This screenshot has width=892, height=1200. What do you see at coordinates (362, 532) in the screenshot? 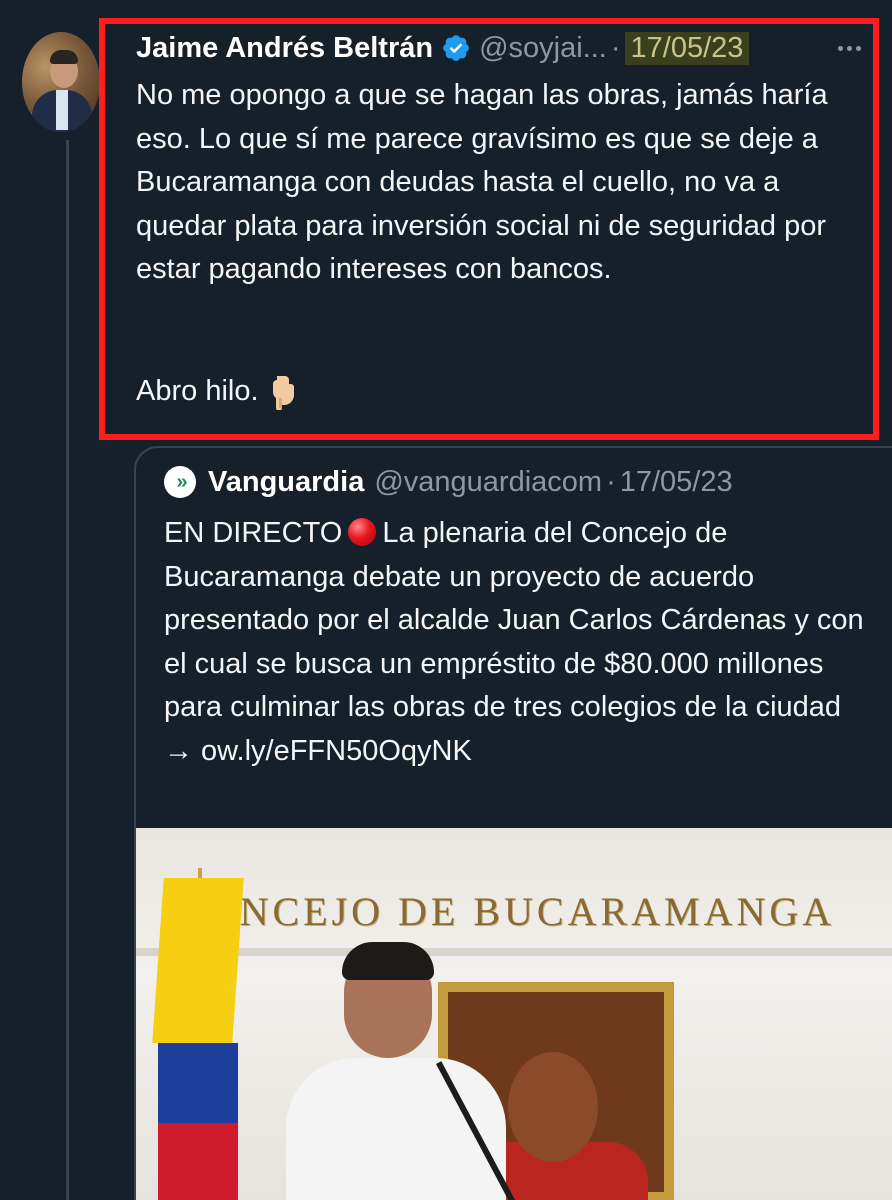
I see `red-circle-icon` at bounding box center [362, 532].